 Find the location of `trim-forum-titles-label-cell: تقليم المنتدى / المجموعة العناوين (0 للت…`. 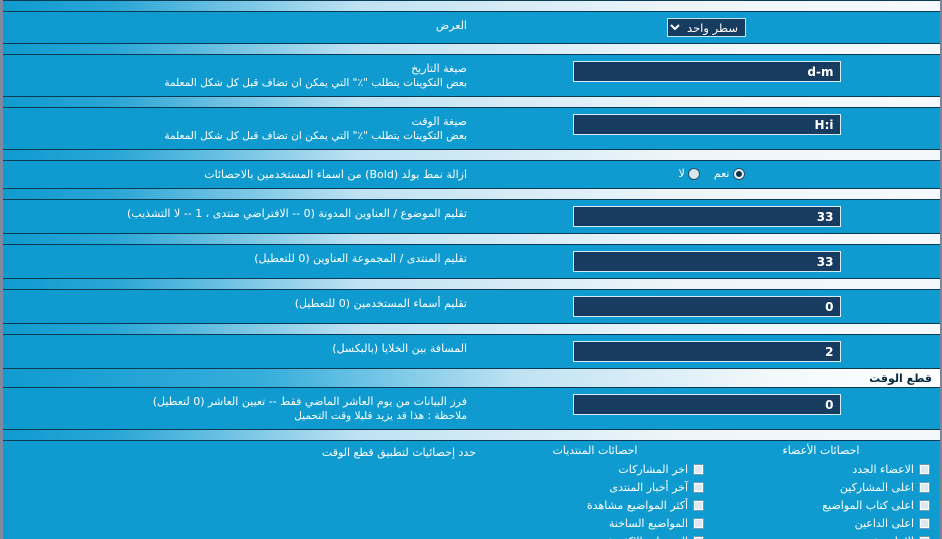

trim-forum-titles-label-cell: تقليم المنتدى / المجموعة العناوين (0 للت… is located at coordinates (238, 258).